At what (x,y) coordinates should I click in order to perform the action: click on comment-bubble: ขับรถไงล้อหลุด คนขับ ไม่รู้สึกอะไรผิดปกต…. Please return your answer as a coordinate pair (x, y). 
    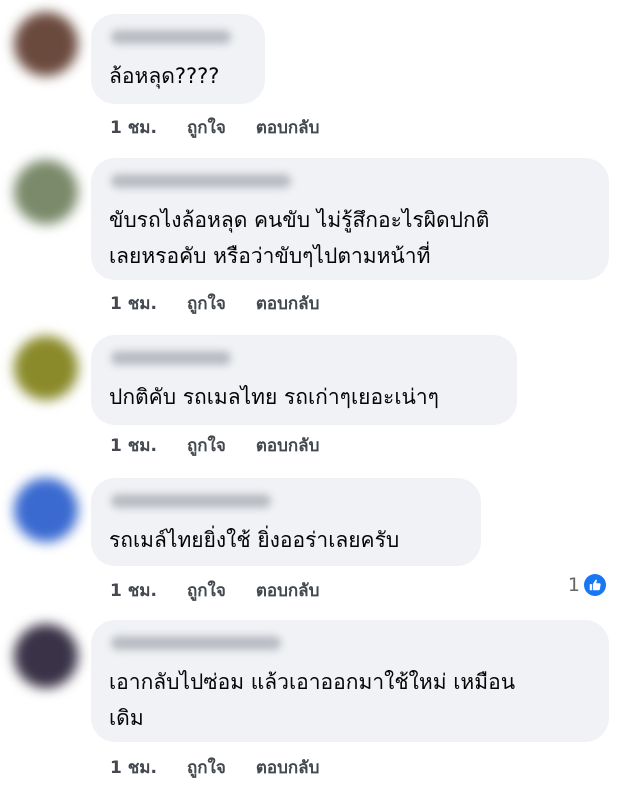
    Looking at the image, I should click on (350, 219).